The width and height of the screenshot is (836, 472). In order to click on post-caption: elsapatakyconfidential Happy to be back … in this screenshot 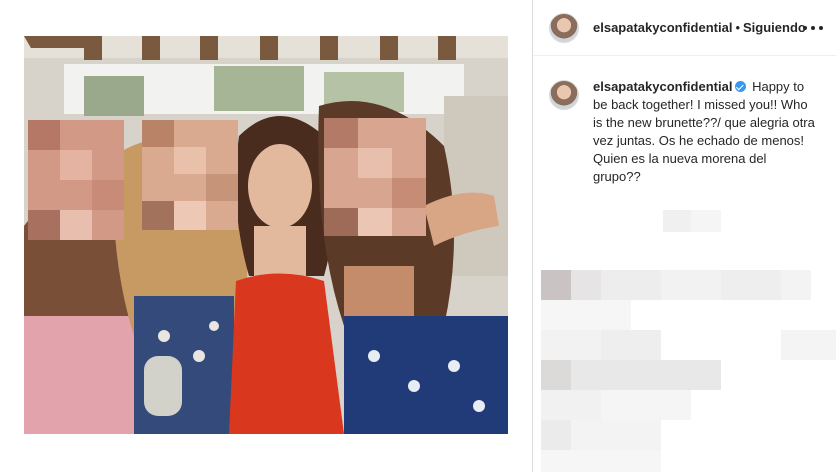, I will do `click(684, 132)`.